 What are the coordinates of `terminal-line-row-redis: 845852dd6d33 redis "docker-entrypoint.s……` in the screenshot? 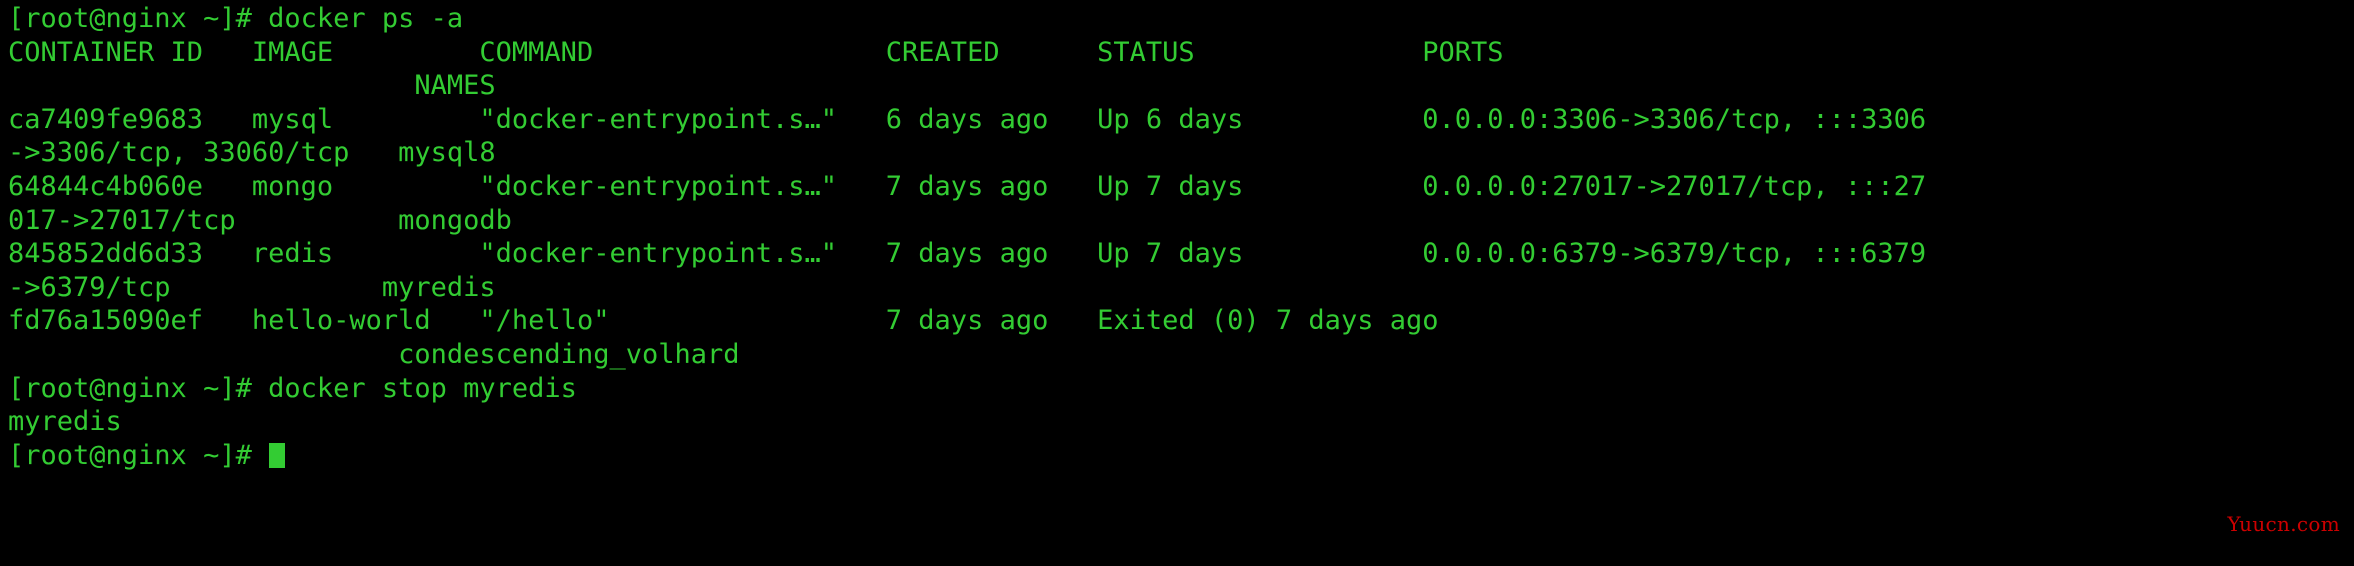 It's located at (967, 254).